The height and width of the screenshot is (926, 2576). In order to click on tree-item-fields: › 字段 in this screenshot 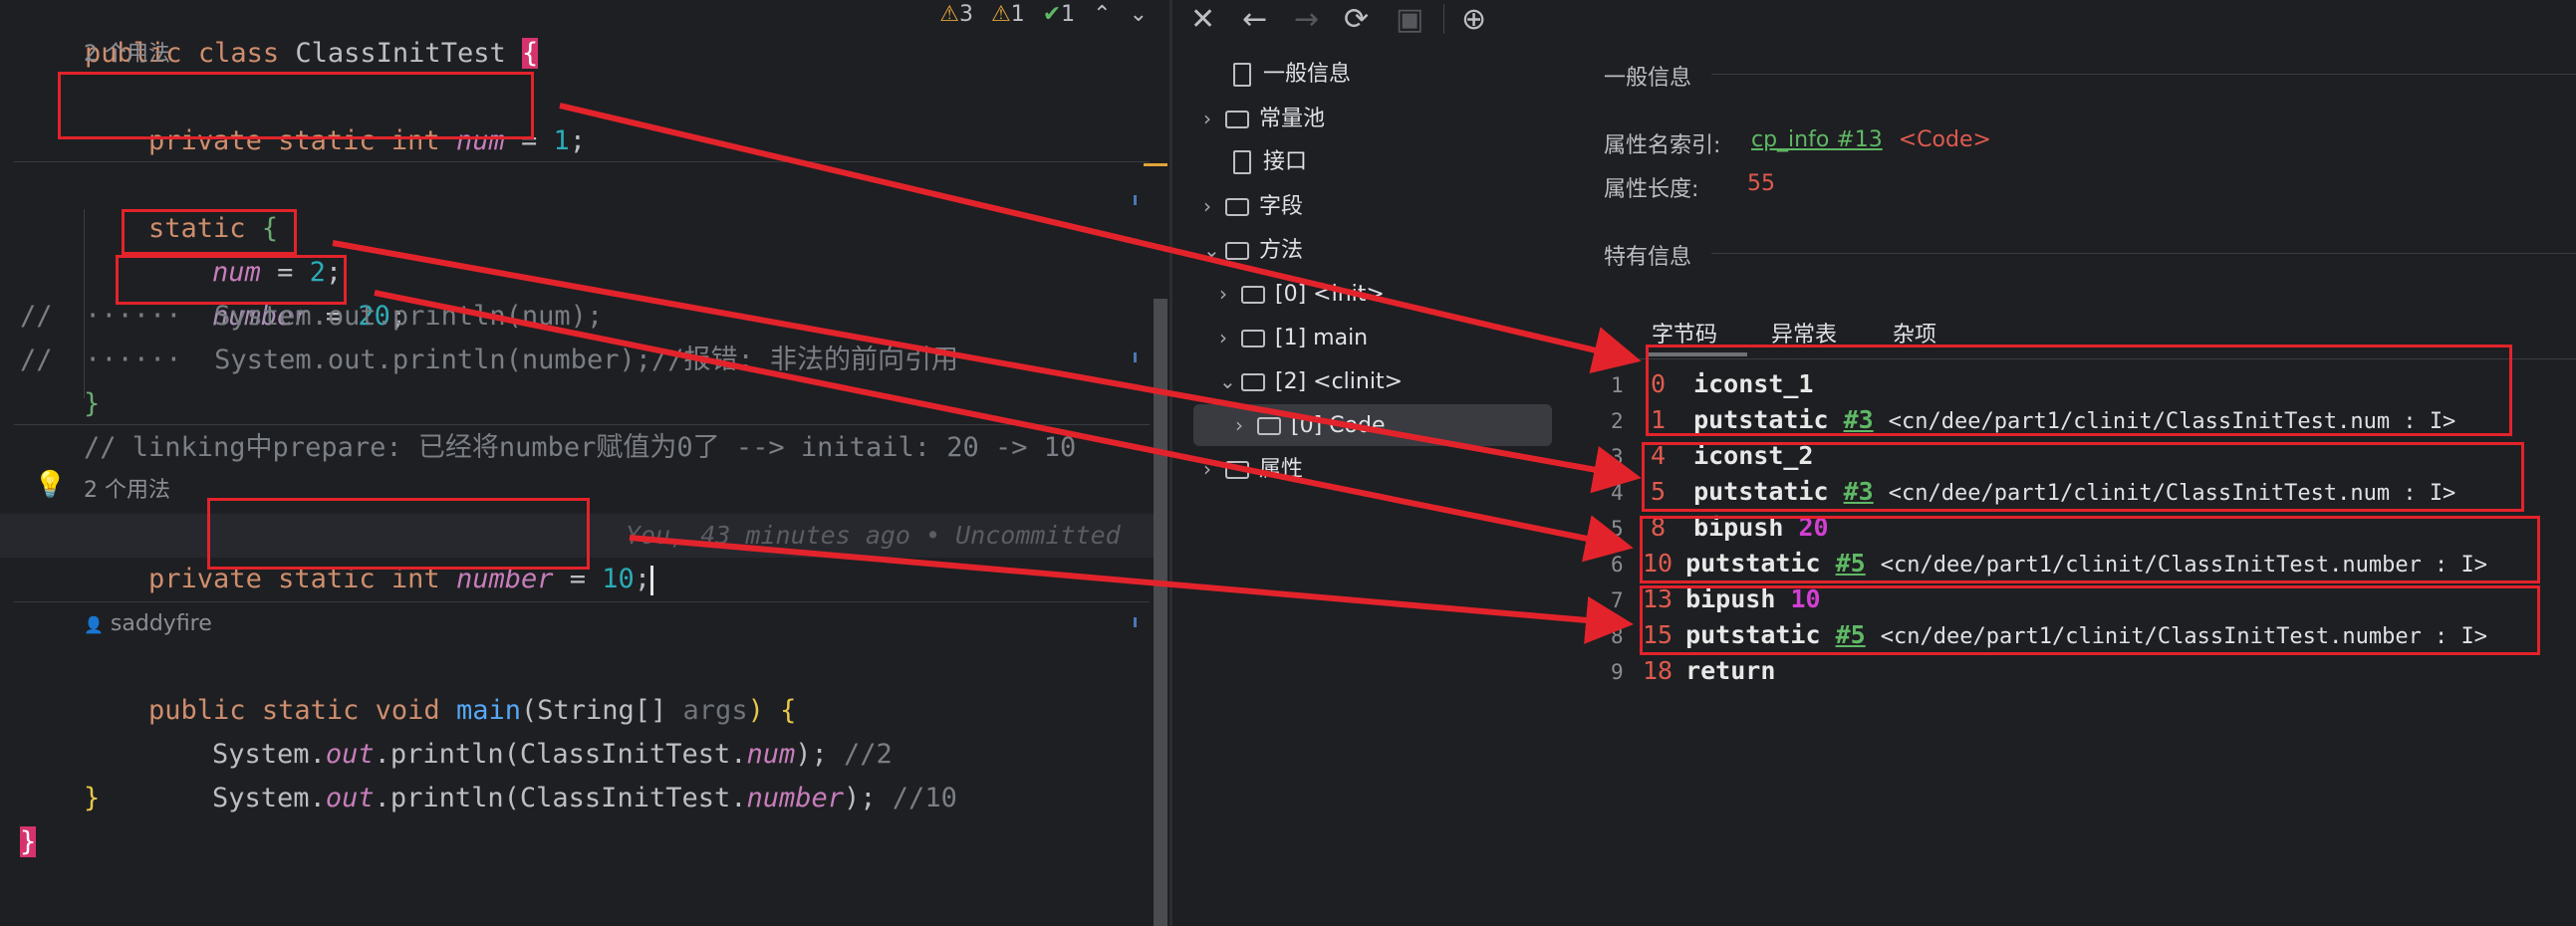, I will do `click(1253, 206)`.